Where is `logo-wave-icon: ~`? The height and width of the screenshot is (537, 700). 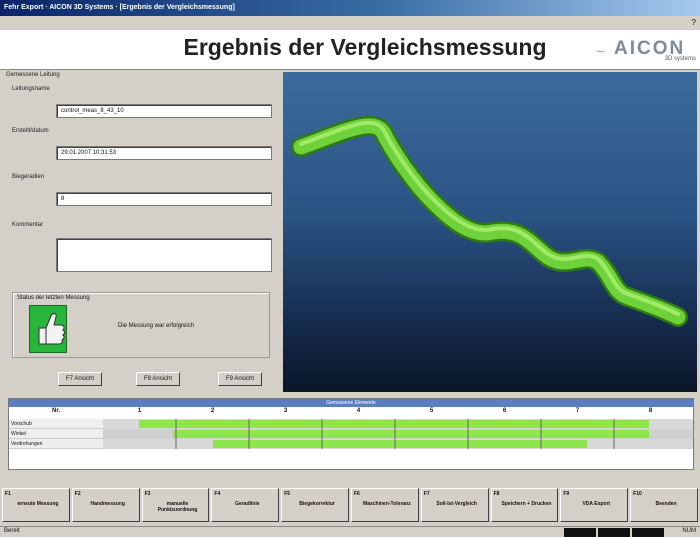
logo-wave-icon: ~ is located at coordinates (601, 52).